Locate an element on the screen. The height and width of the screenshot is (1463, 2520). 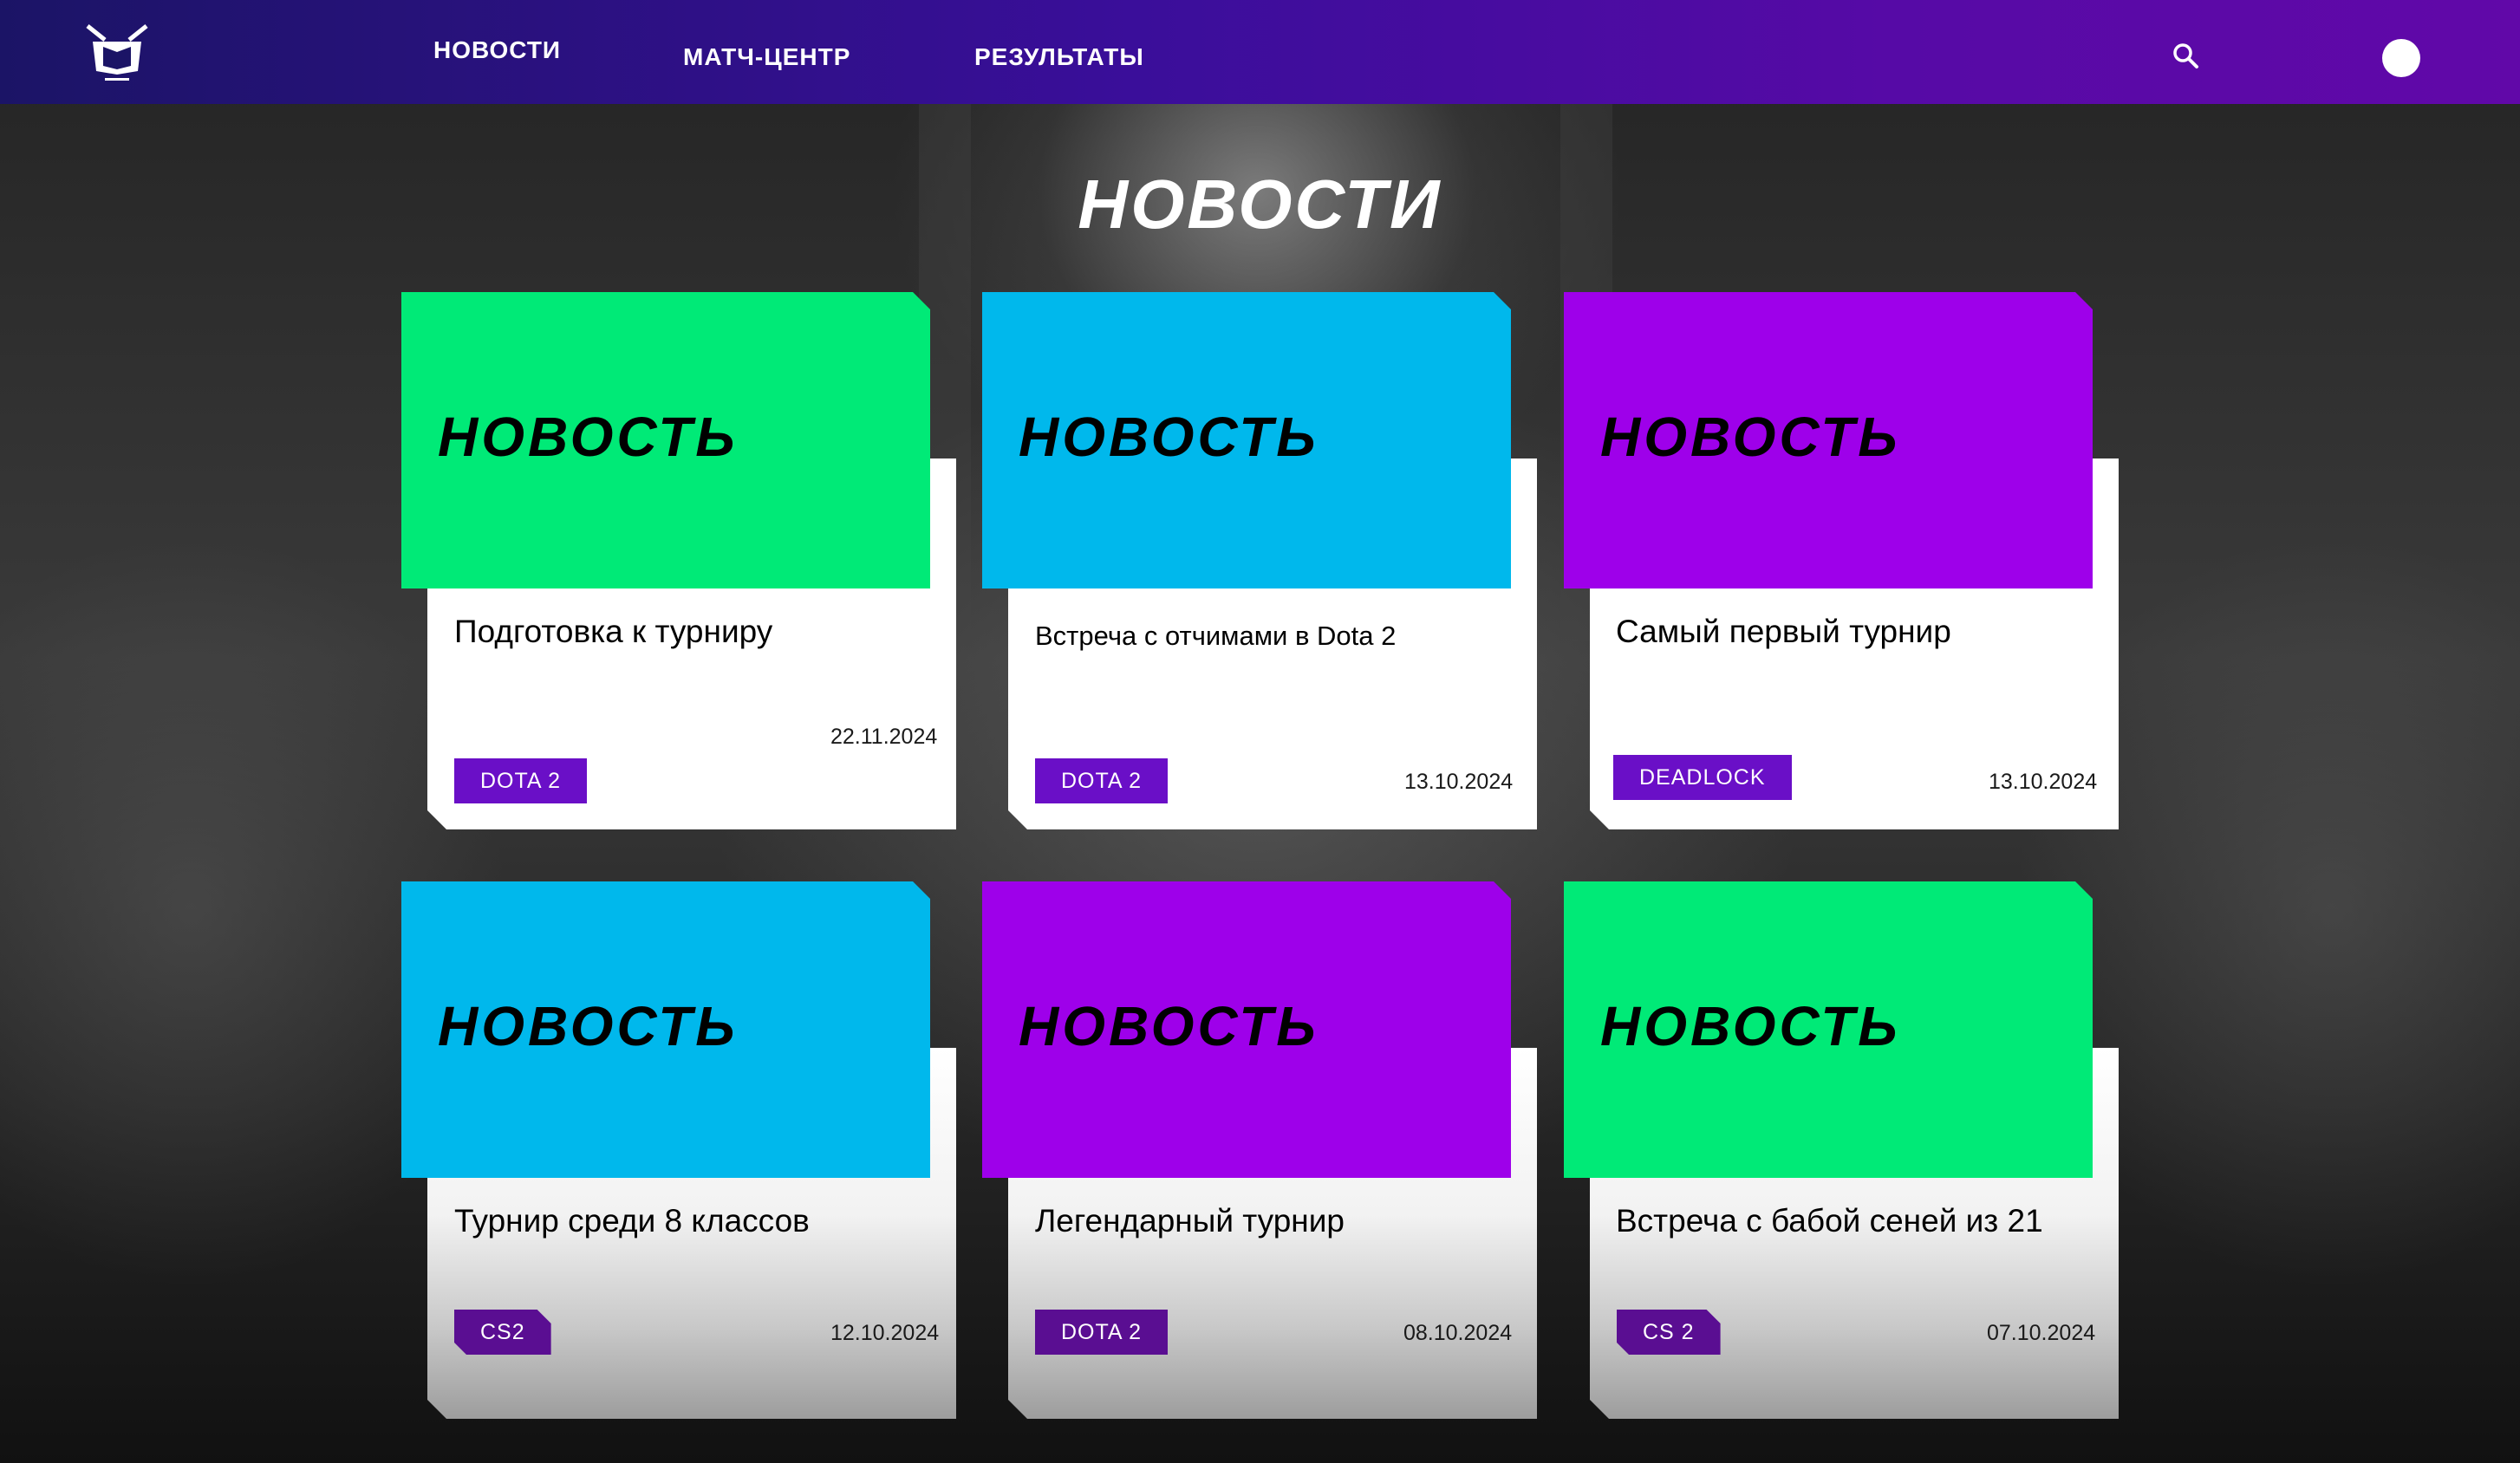
card-date: 22.11.2024 is located at coordinates (884, 737).